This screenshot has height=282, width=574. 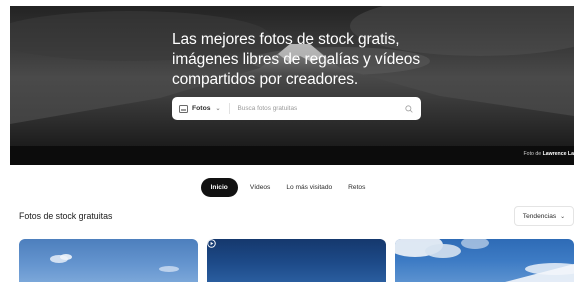 What do you see at coordinates (296, 59) in the screenshot?
I see `hero-headline-line: imágenes libres de regalías y vídeos` at bounding box center [296, 59].